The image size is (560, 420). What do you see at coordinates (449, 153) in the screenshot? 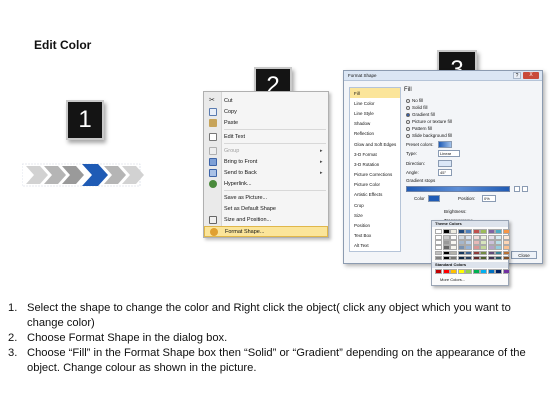
I see `type-dropdown: Linear` at bounding box center [449, 153].